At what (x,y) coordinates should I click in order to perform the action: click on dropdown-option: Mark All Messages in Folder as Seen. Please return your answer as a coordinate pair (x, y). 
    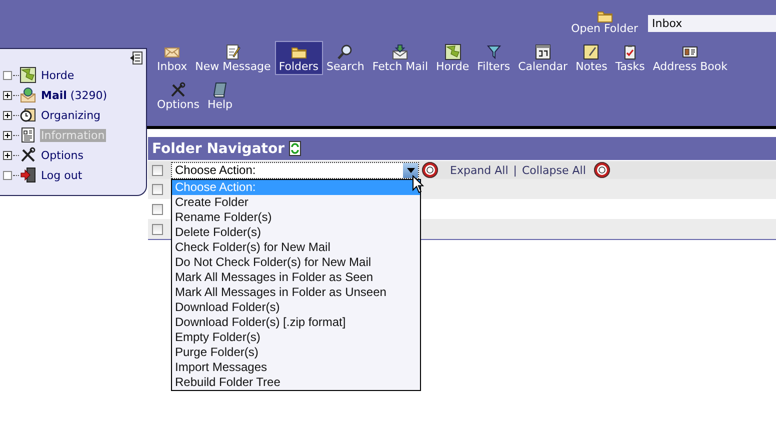
    Looking at the image, I should click on (296, 277).